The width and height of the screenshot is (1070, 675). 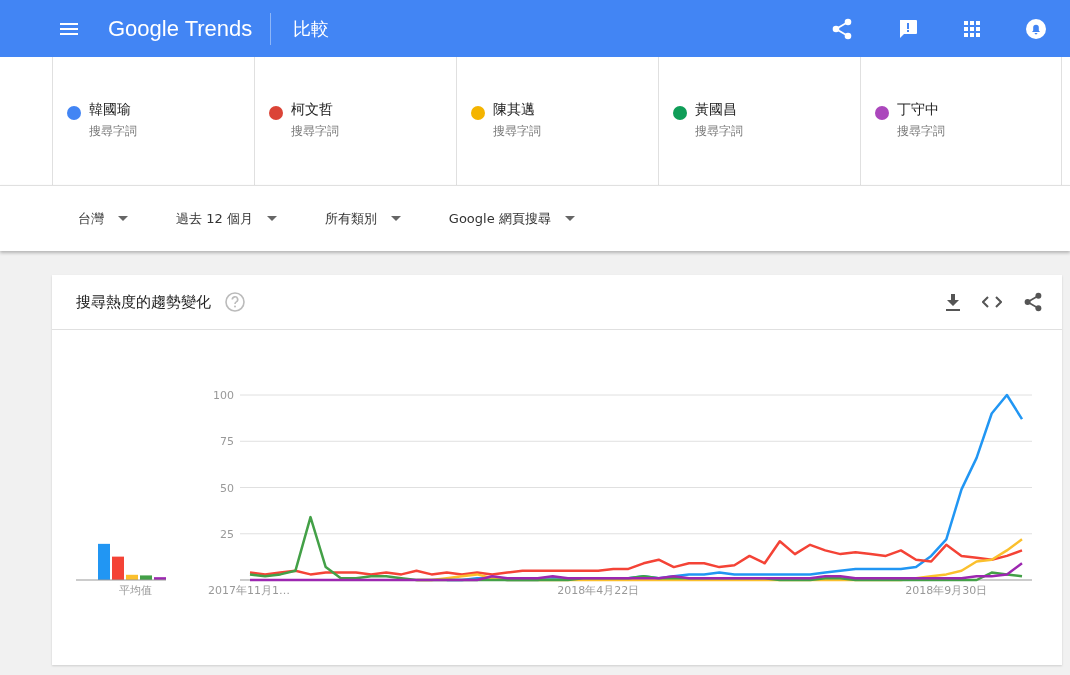 What do you see at coordinates (918, 110) in the screenshot?
I see `term-name: 丁守中` at bounding box center [918, 110].